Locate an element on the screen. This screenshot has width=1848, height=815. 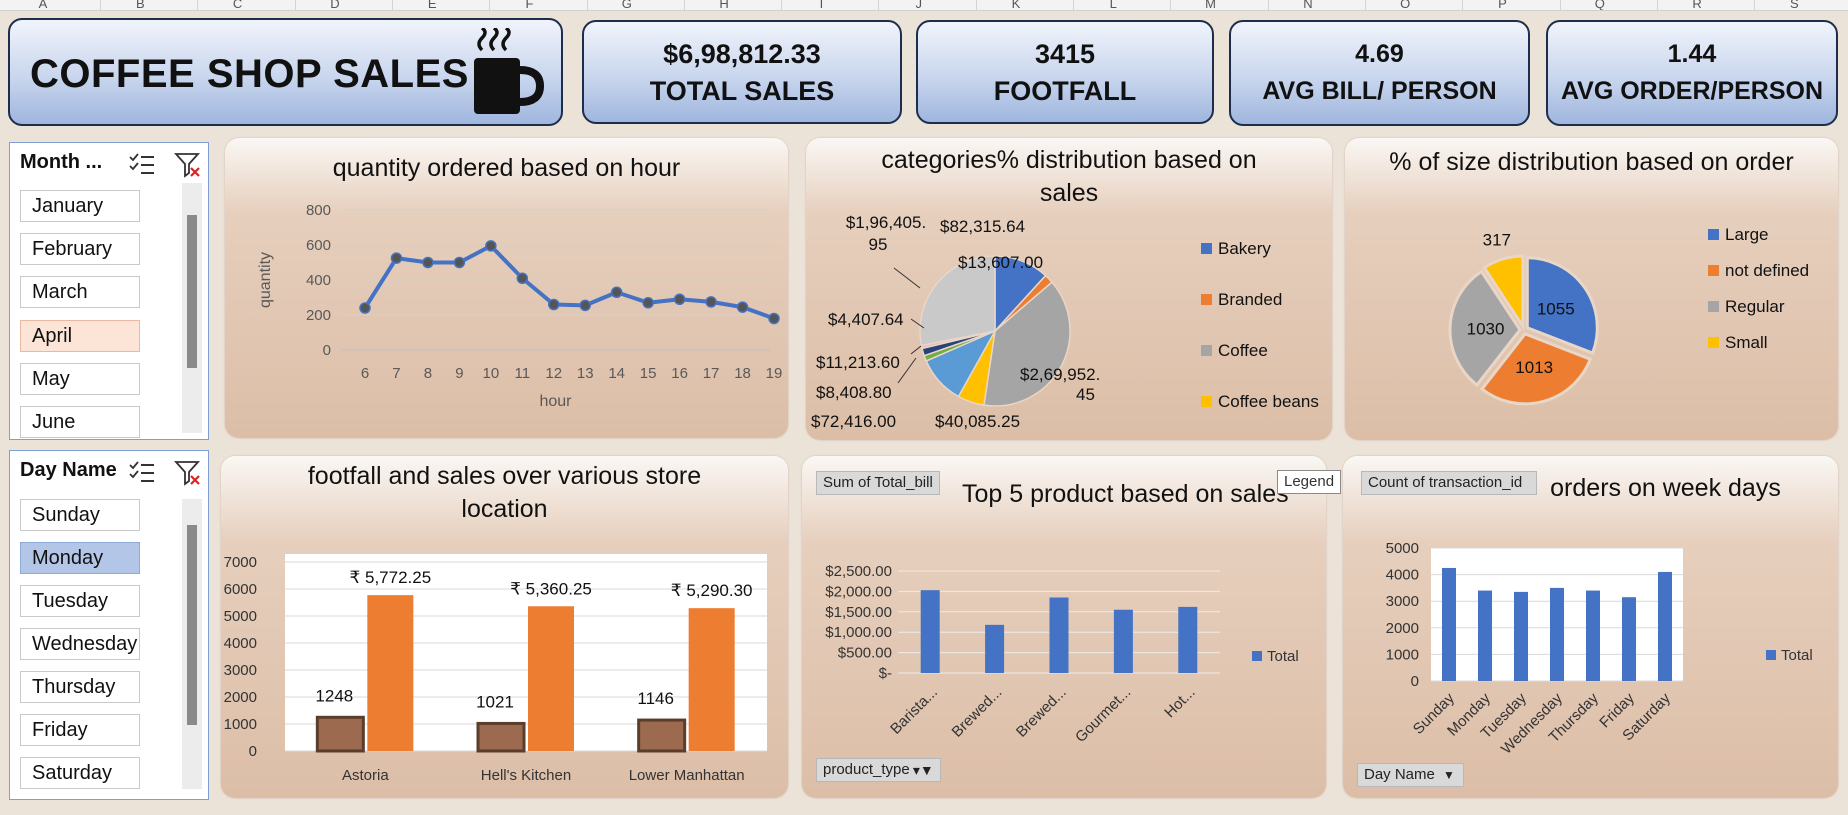
column-letter: L is located at coordinates (1113, 5).